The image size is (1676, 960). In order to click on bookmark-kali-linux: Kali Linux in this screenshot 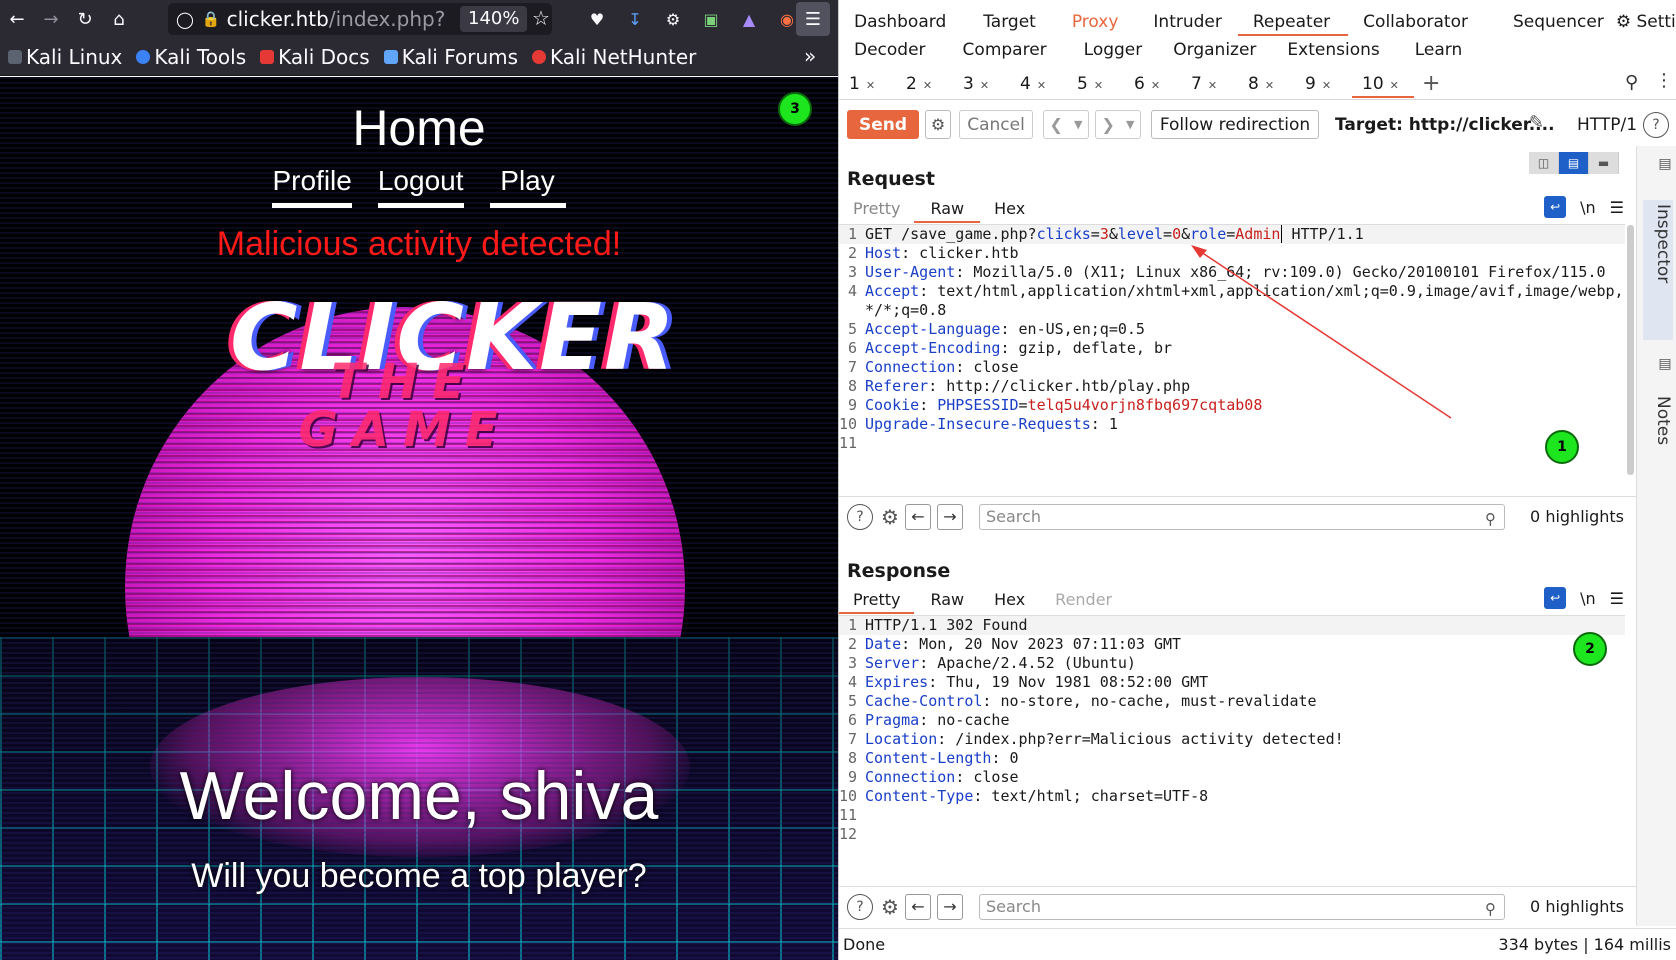, I will do `click(65, 57)`.